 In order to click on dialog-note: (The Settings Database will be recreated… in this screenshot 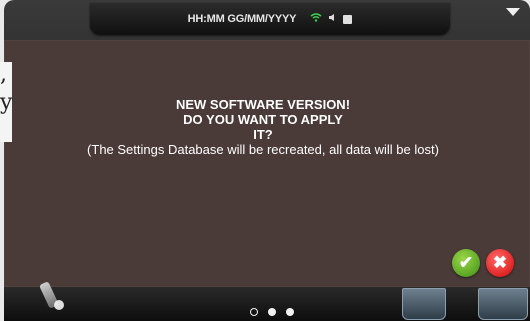, I will do `click(263, 149)`.